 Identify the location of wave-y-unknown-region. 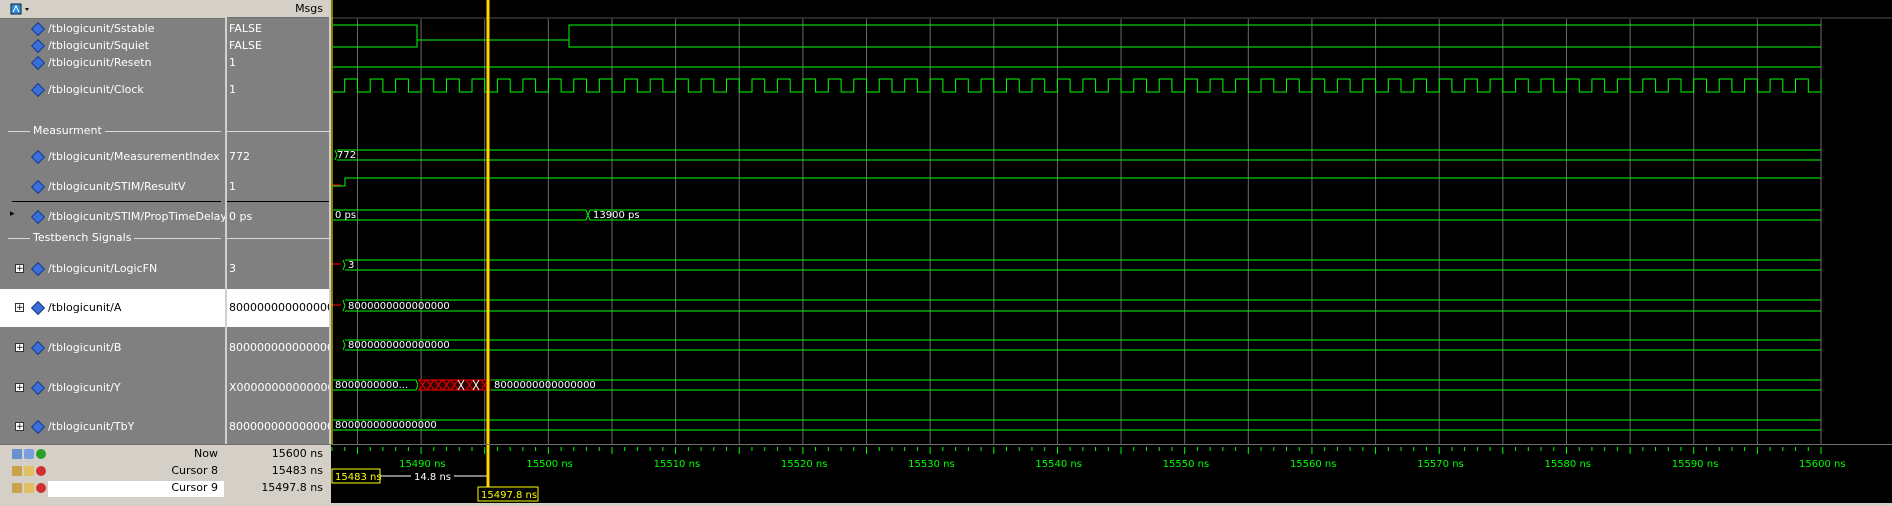
(454, 385).